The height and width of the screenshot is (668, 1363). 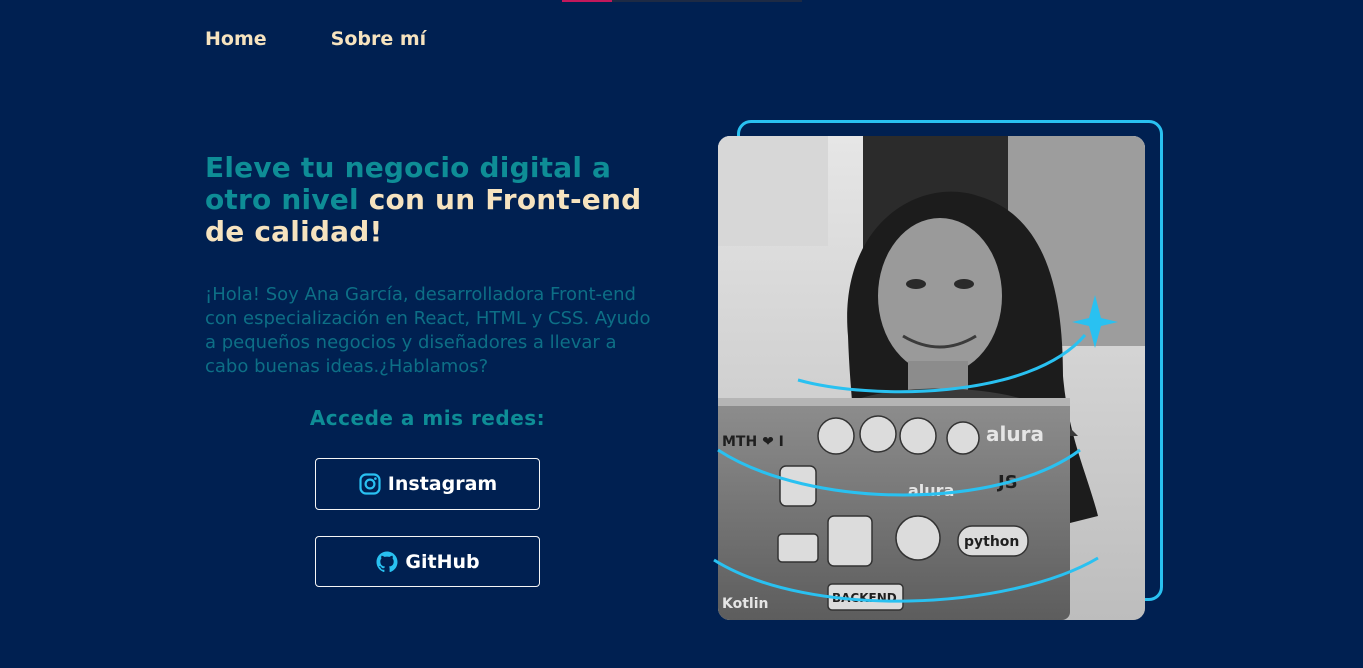 I want to click on main-nav: Home Sobre mí, so click(x=315, y=39).